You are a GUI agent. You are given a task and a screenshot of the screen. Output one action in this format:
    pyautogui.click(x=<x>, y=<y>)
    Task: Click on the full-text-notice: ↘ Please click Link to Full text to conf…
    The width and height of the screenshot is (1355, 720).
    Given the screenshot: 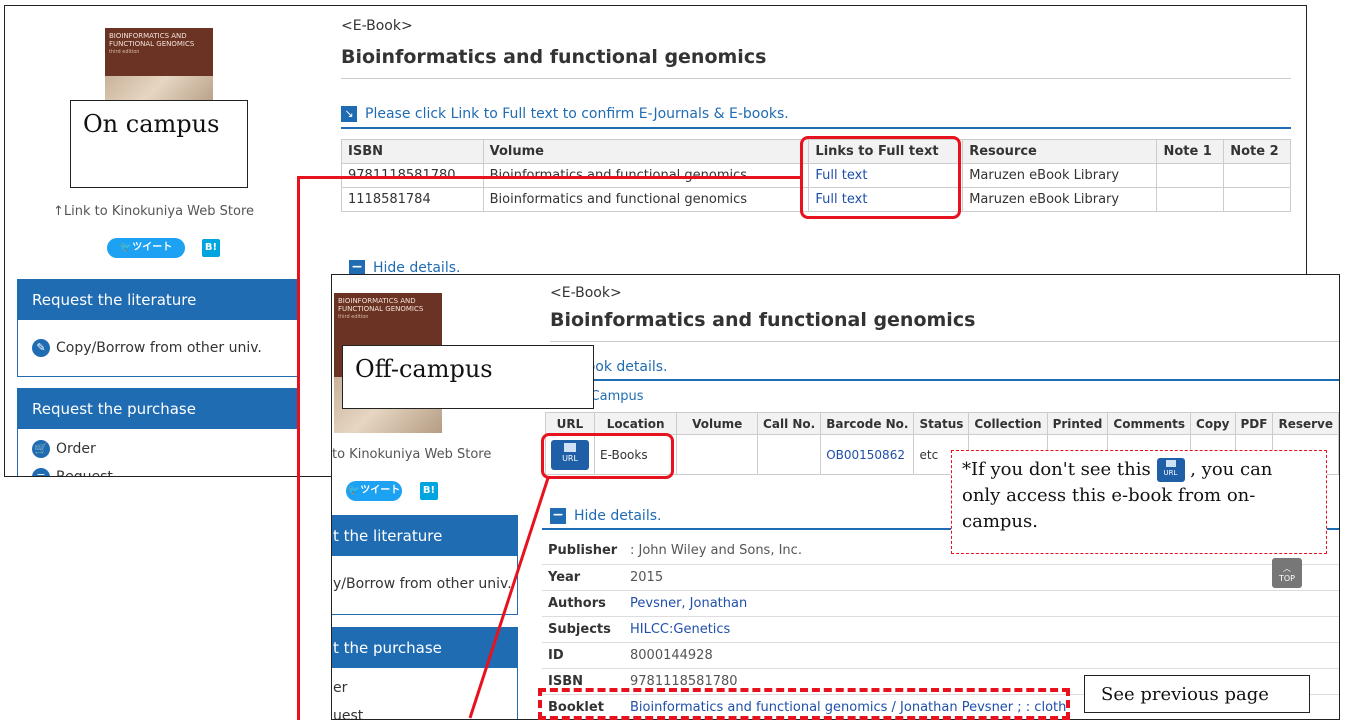 What is the action you would take?
    pyautogui.click(x=565, y=114)
    